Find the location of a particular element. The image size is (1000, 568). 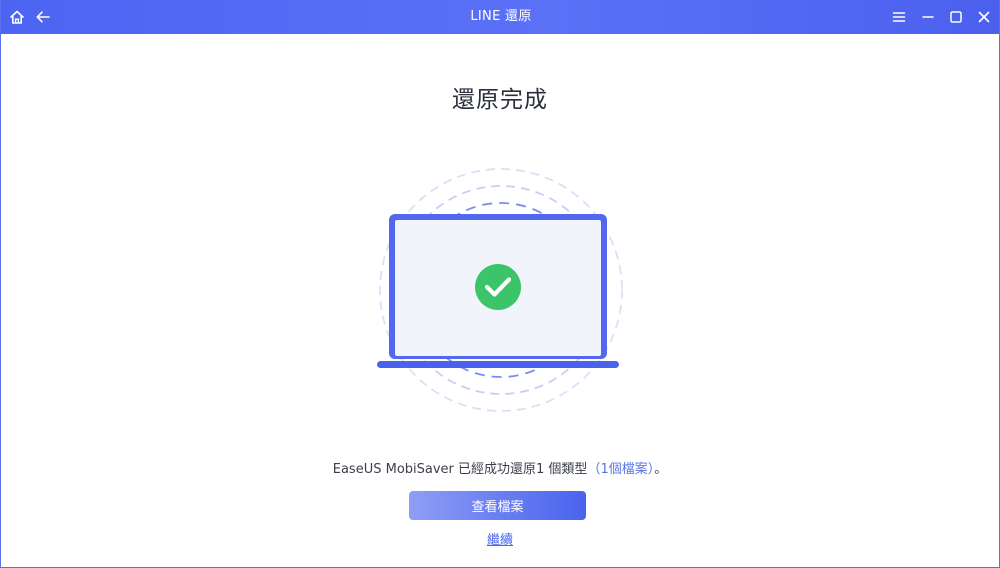

title-bar: LINE 還原 is located at coordinates (500, 17).